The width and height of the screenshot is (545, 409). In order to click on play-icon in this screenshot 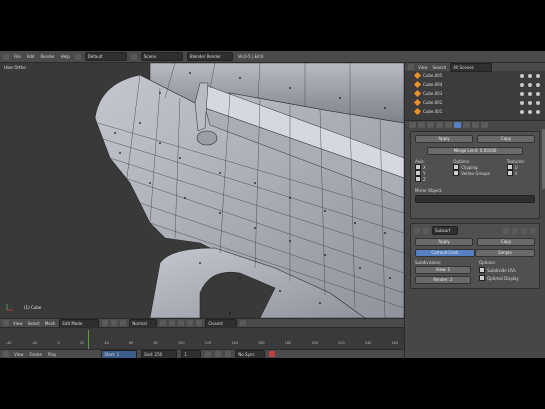, I will do `click(218, 354)`.